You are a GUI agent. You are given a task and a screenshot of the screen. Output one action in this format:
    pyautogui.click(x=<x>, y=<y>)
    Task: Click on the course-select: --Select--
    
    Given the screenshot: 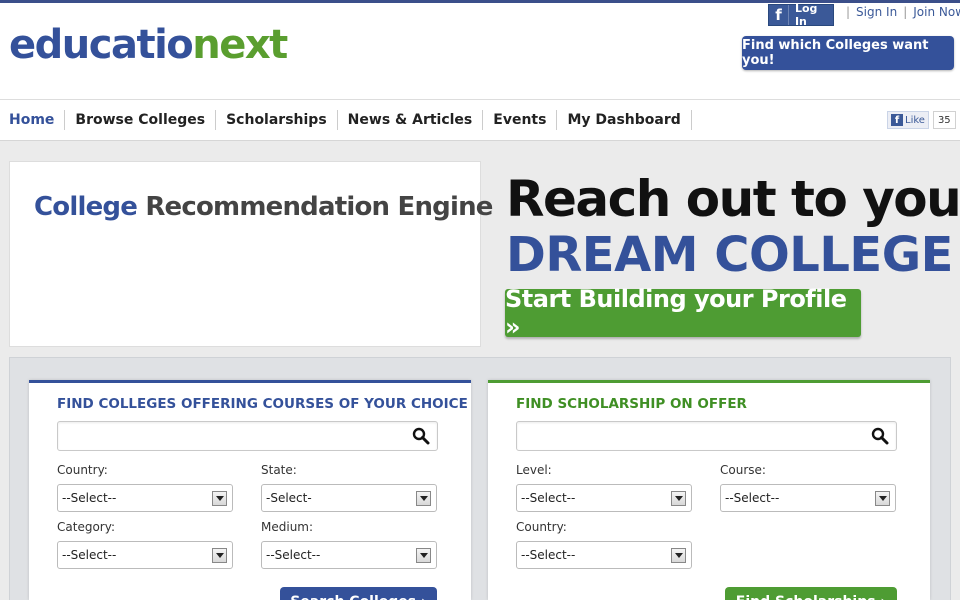 What is the action you would take?
    pyautogui.click(x=808, y=498)
    